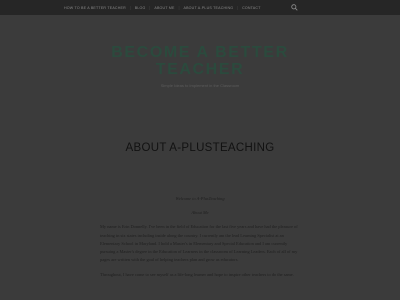  Describe the element at coordinates (140, 8) in the screenshot. I see `nav-item-blog: BLOG` at that location.